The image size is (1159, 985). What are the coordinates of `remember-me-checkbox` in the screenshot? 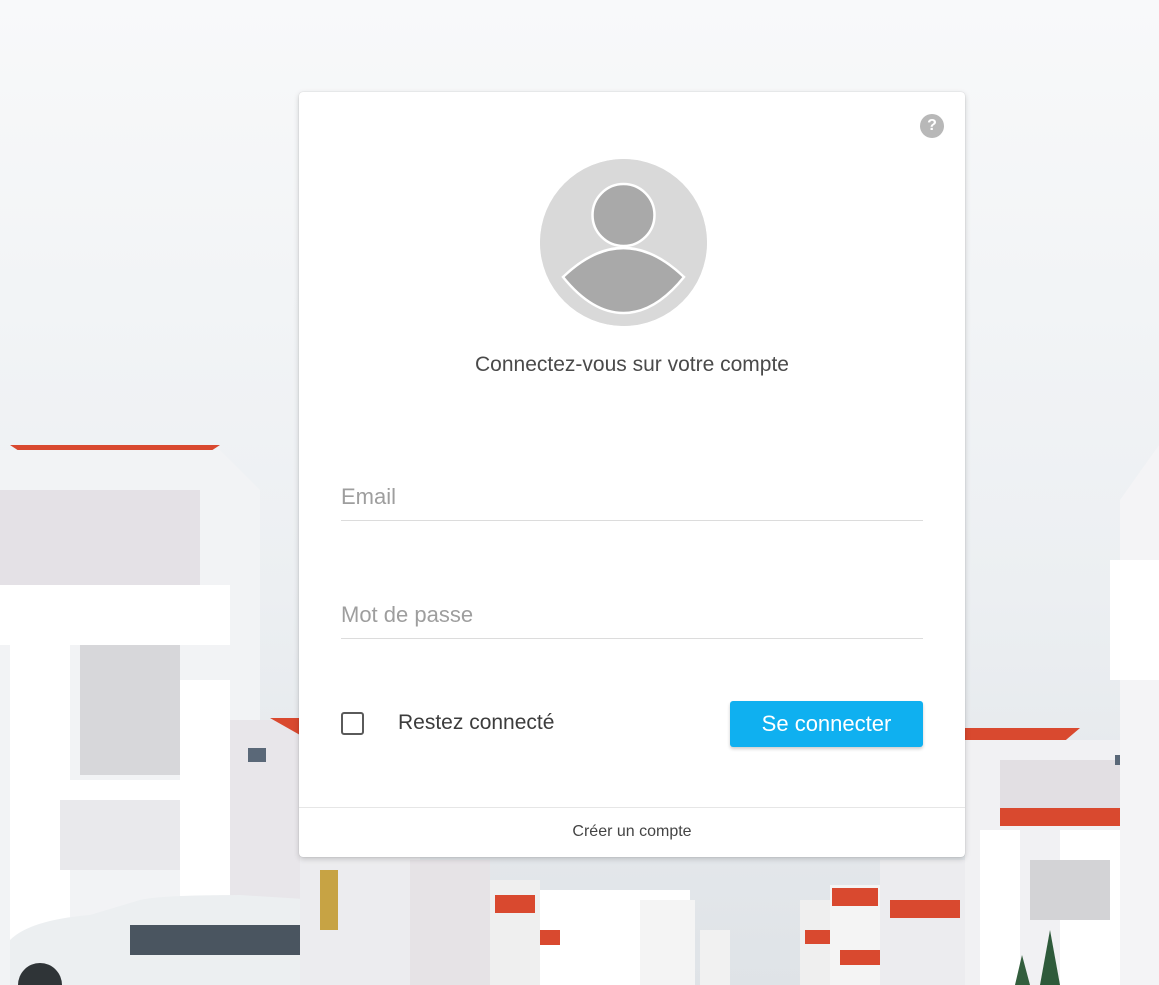 It's located at (352, 723).